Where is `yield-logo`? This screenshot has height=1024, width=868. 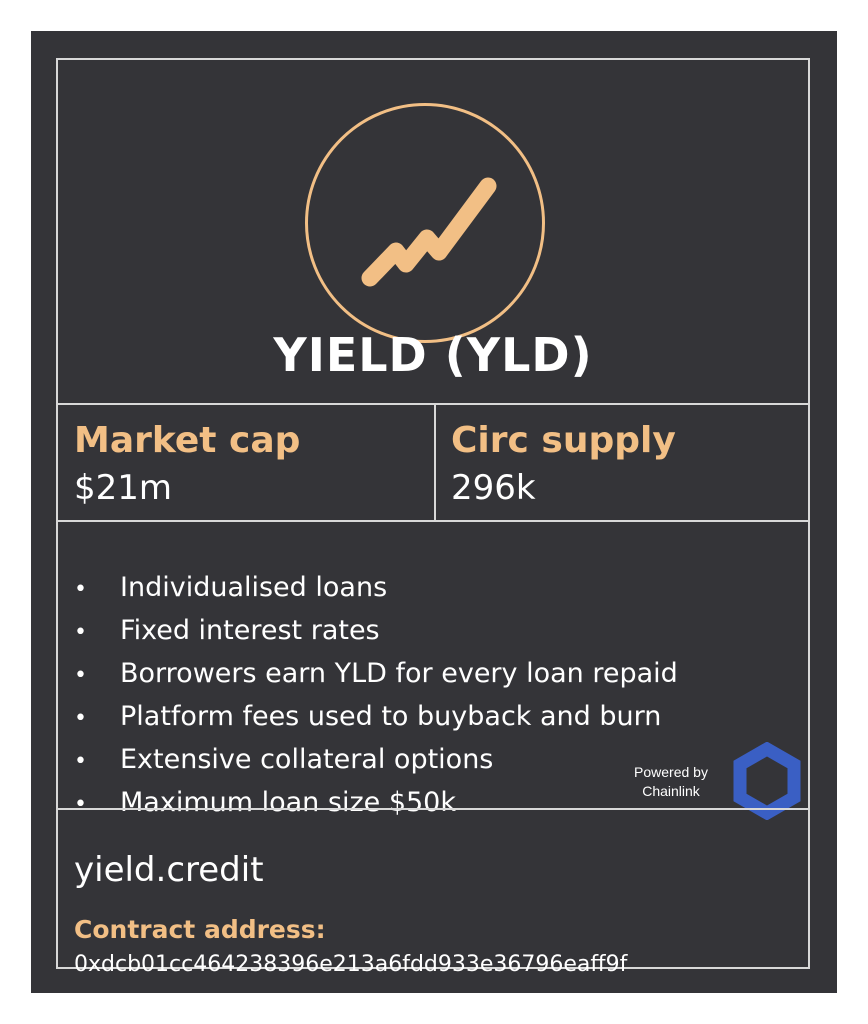 yield-logo is located at coordinates (425, 223).